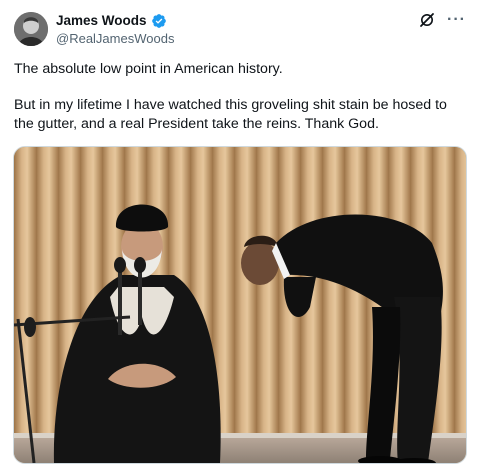 Image resolution: width=478 pixels, height=466 pixels. I want to click on more-icon: ···, so click(456, 20).